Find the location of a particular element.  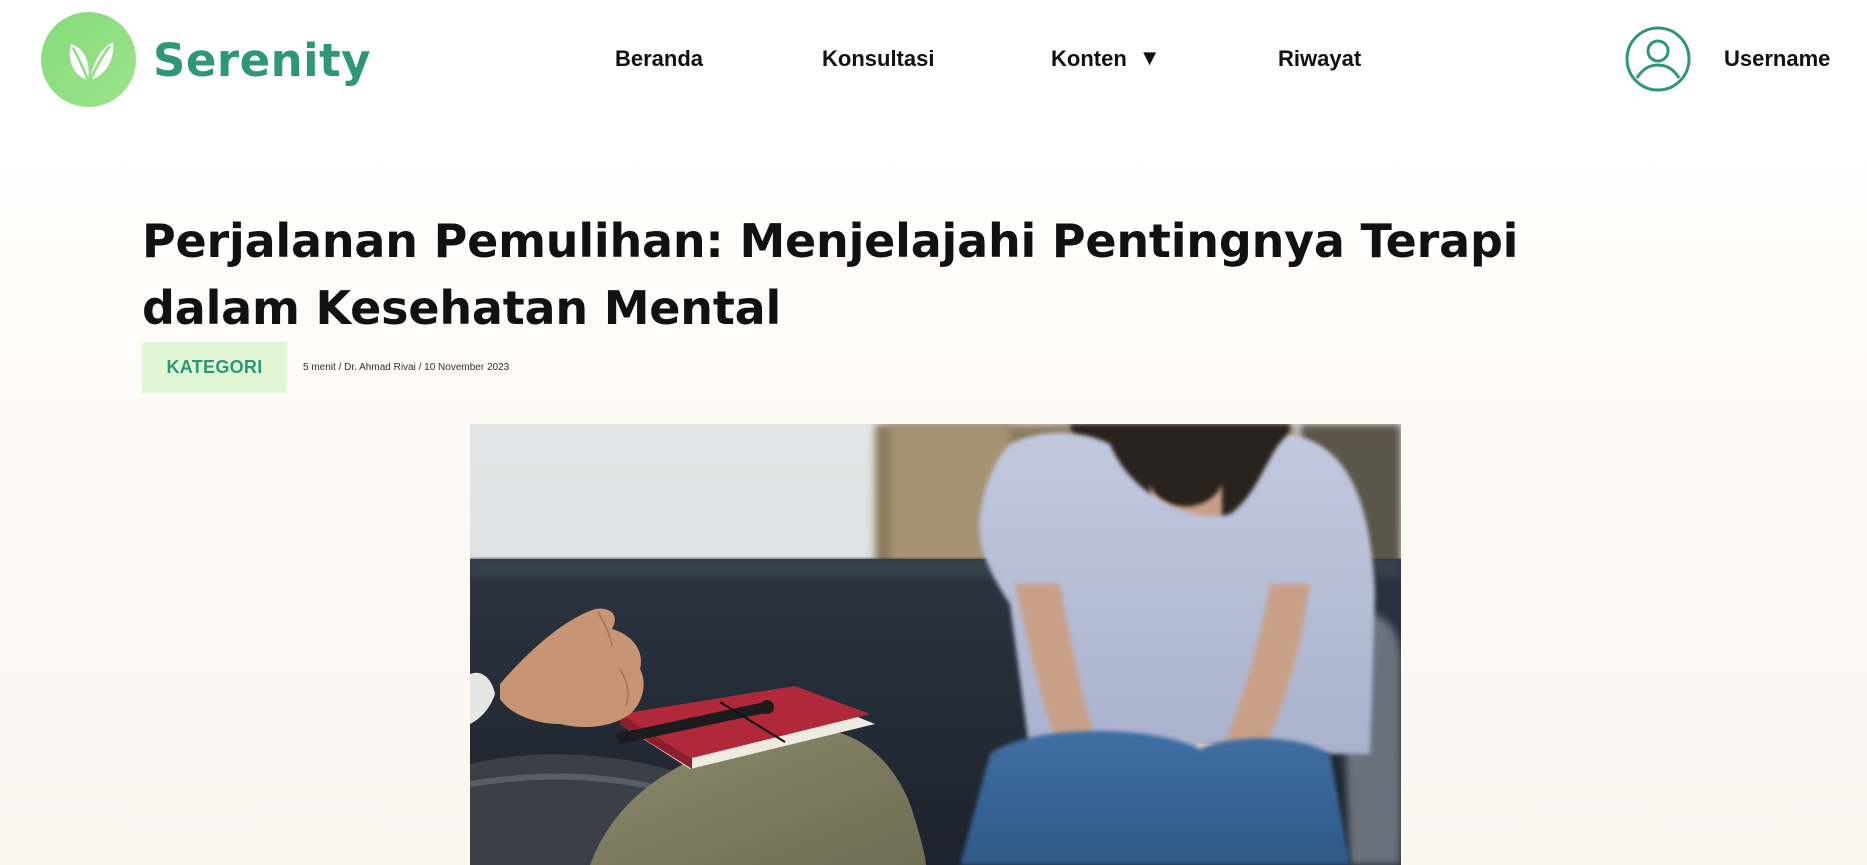

user-profile-menu: Username is located at coordinates (1727, 59).